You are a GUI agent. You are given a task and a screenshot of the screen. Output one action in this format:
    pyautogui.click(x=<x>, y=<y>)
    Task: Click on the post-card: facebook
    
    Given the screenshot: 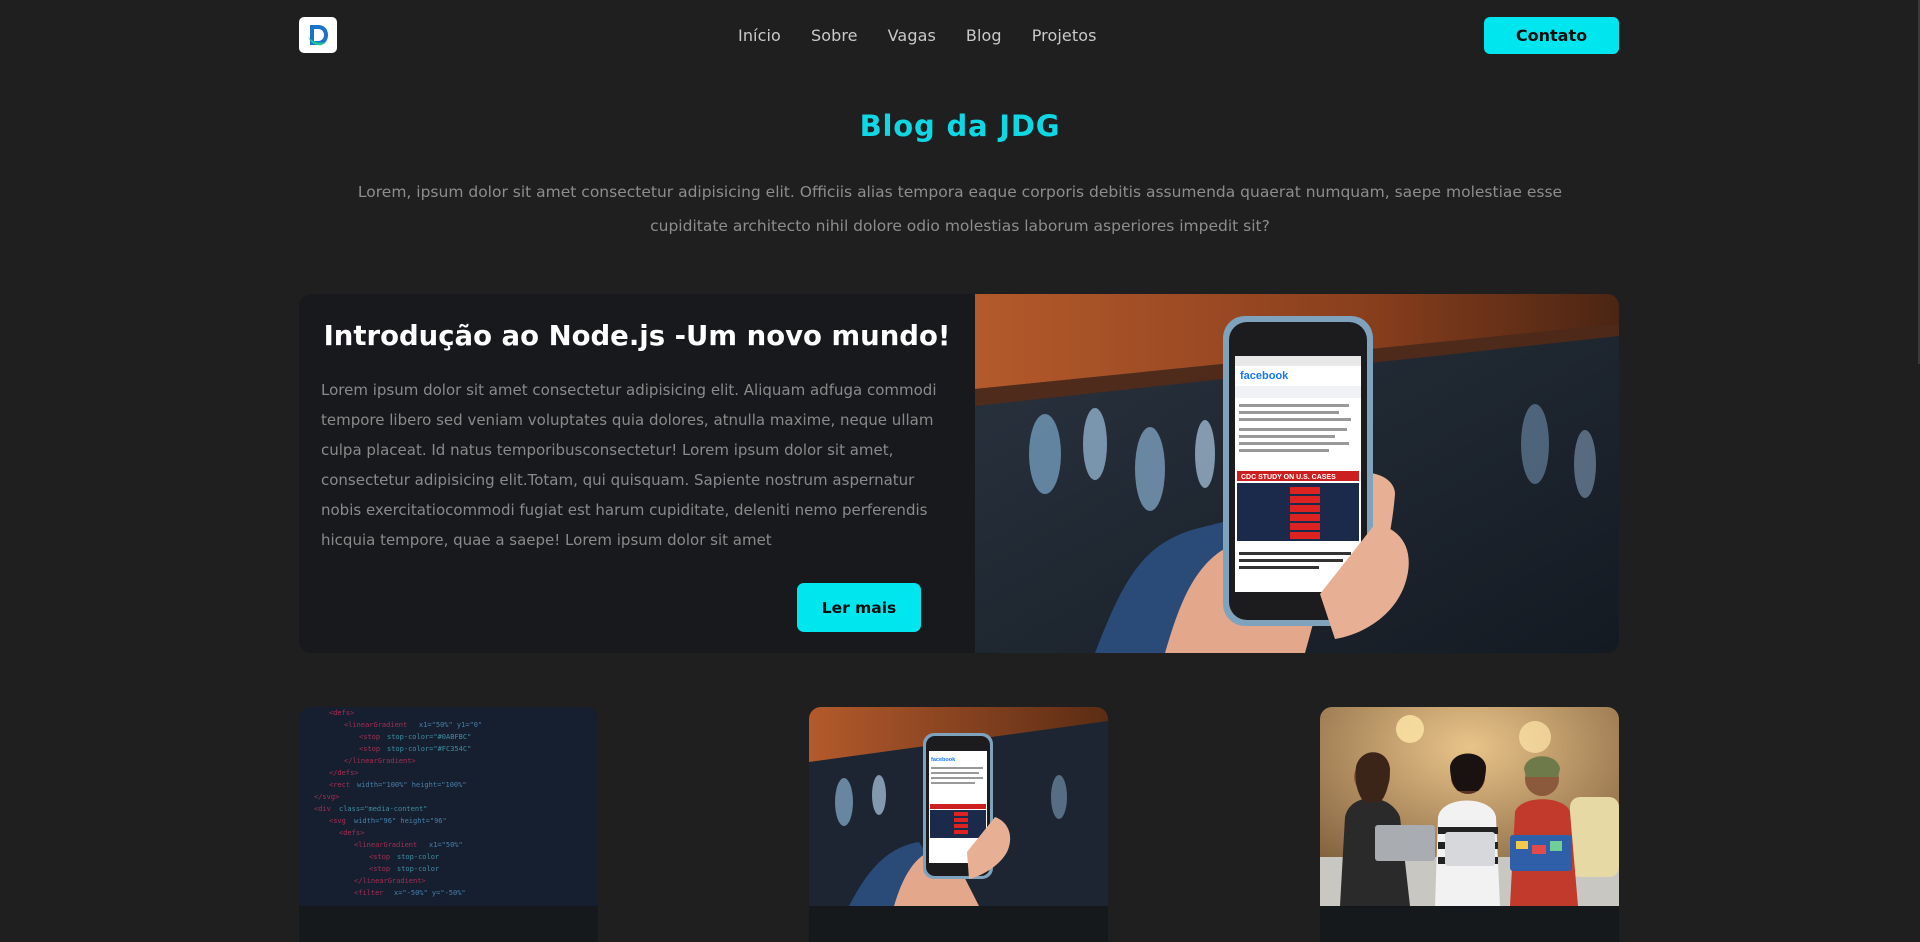 What is the action you would take?
    pyautogui.click(x=958, y=824)
    